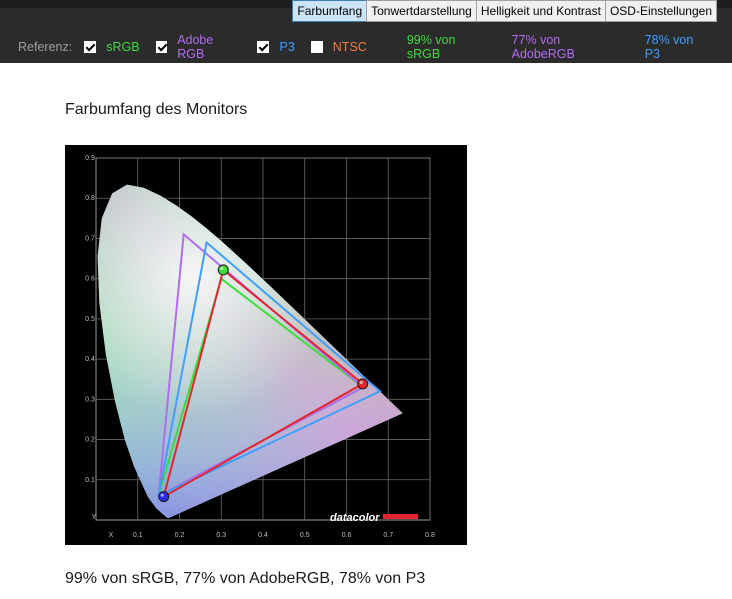  Describe the element at coordinates (400, 516) in the screenshot. I see `logo-bar` at that location.